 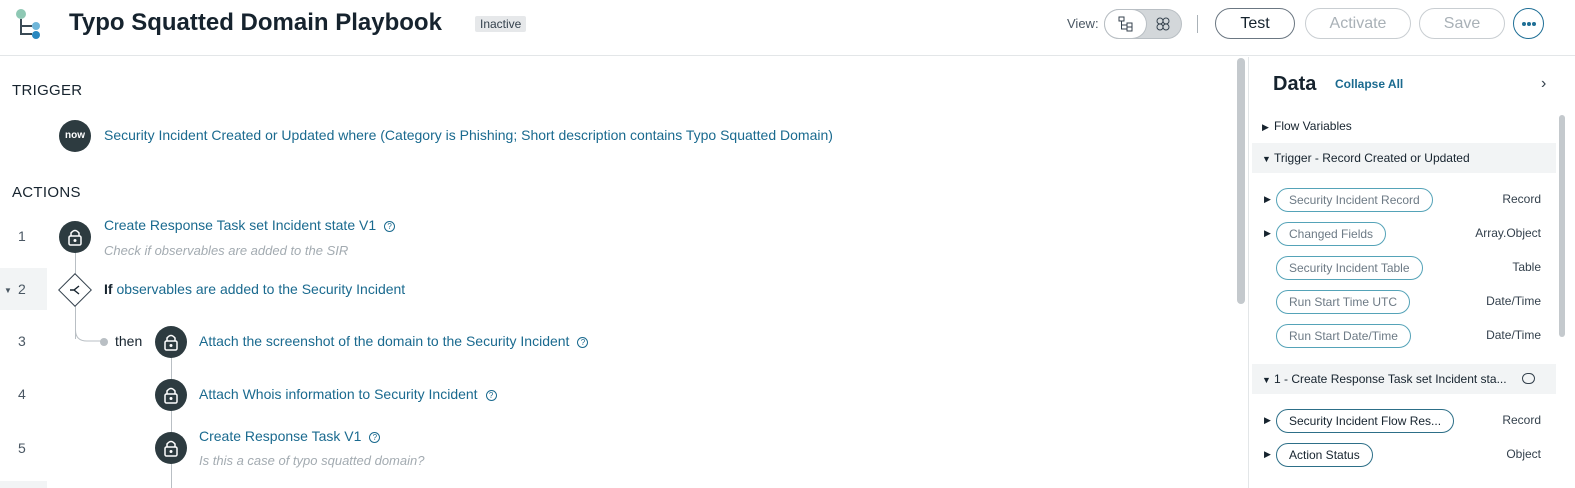 I want to click on step-number: 1, so click(x=22, y=236).